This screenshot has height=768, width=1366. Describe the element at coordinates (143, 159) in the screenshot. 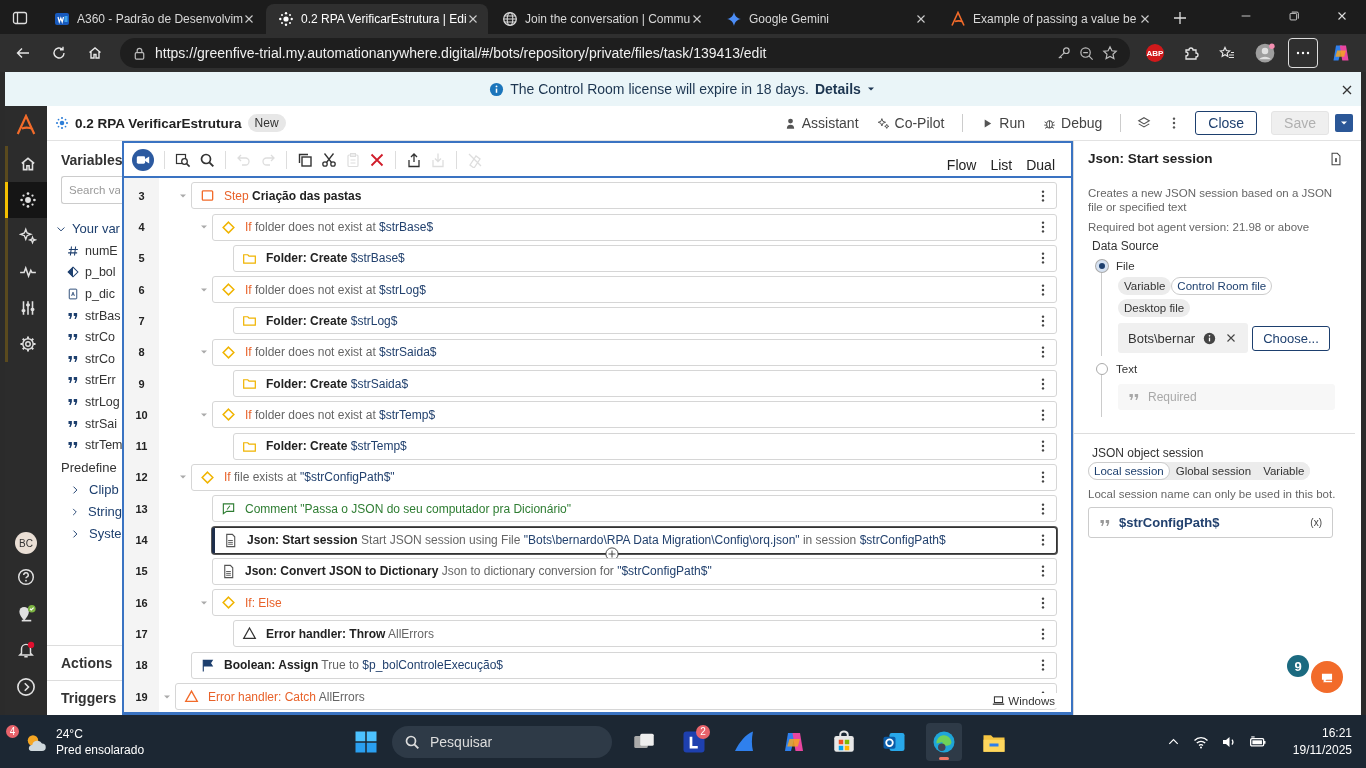

I see `camera-icon` at that location.